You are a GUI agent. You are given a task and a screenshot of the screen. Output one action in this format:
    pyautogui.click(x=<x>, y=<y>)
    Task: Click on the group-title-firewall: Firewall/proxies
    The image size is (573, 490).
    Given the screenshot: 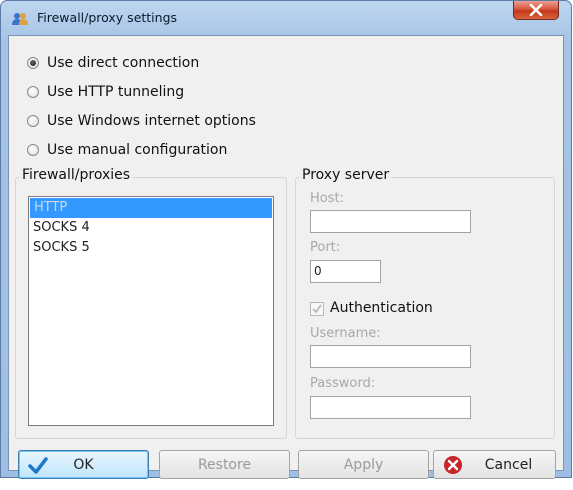 What is the action you would take?
    pyautogui.click(x=76, y=175)
    